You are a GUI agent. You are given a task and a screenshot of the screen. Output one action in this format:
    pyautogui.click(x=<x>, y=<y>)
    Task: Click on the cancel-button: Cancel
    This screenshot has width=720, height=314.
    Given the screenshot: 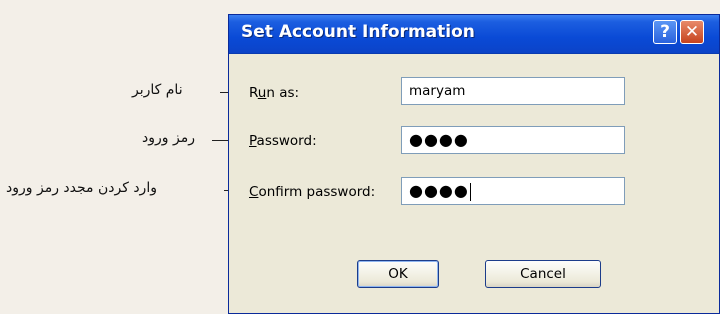 What is the action you would take?
    pyautogui.click(x=543, y=274)
    